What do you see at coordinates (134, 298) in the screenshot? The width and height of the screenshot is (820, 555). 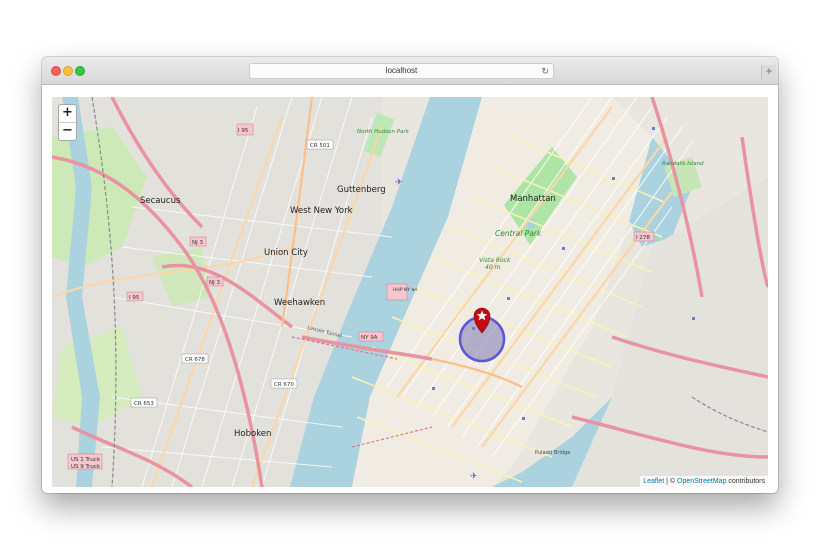 I see `shield-i95: I 95` at bounding box center [134, 298].